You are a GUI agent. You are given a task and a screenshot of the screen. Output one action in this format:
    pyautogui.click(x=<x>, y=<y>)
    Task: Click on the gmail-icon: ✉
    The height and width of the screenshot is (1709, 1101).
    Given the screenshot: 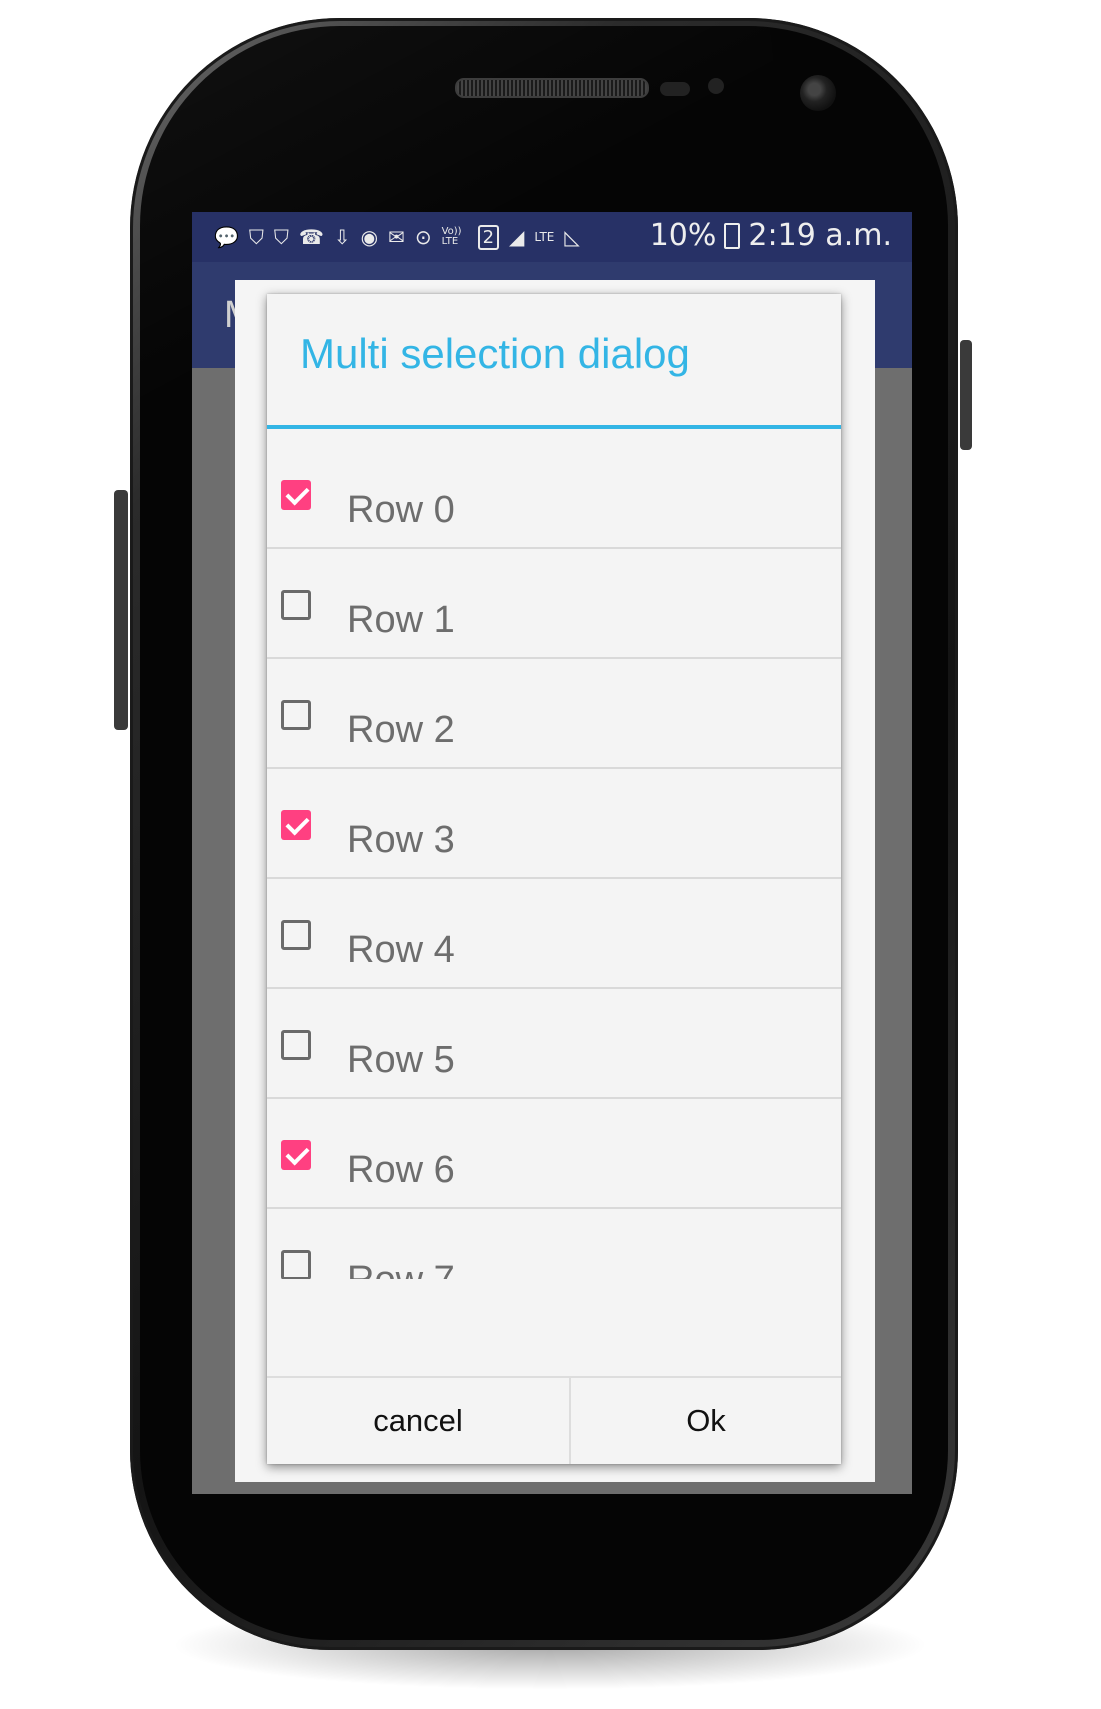 What is the action you would take?
    pyautogui.click(x=396, y=237)
    